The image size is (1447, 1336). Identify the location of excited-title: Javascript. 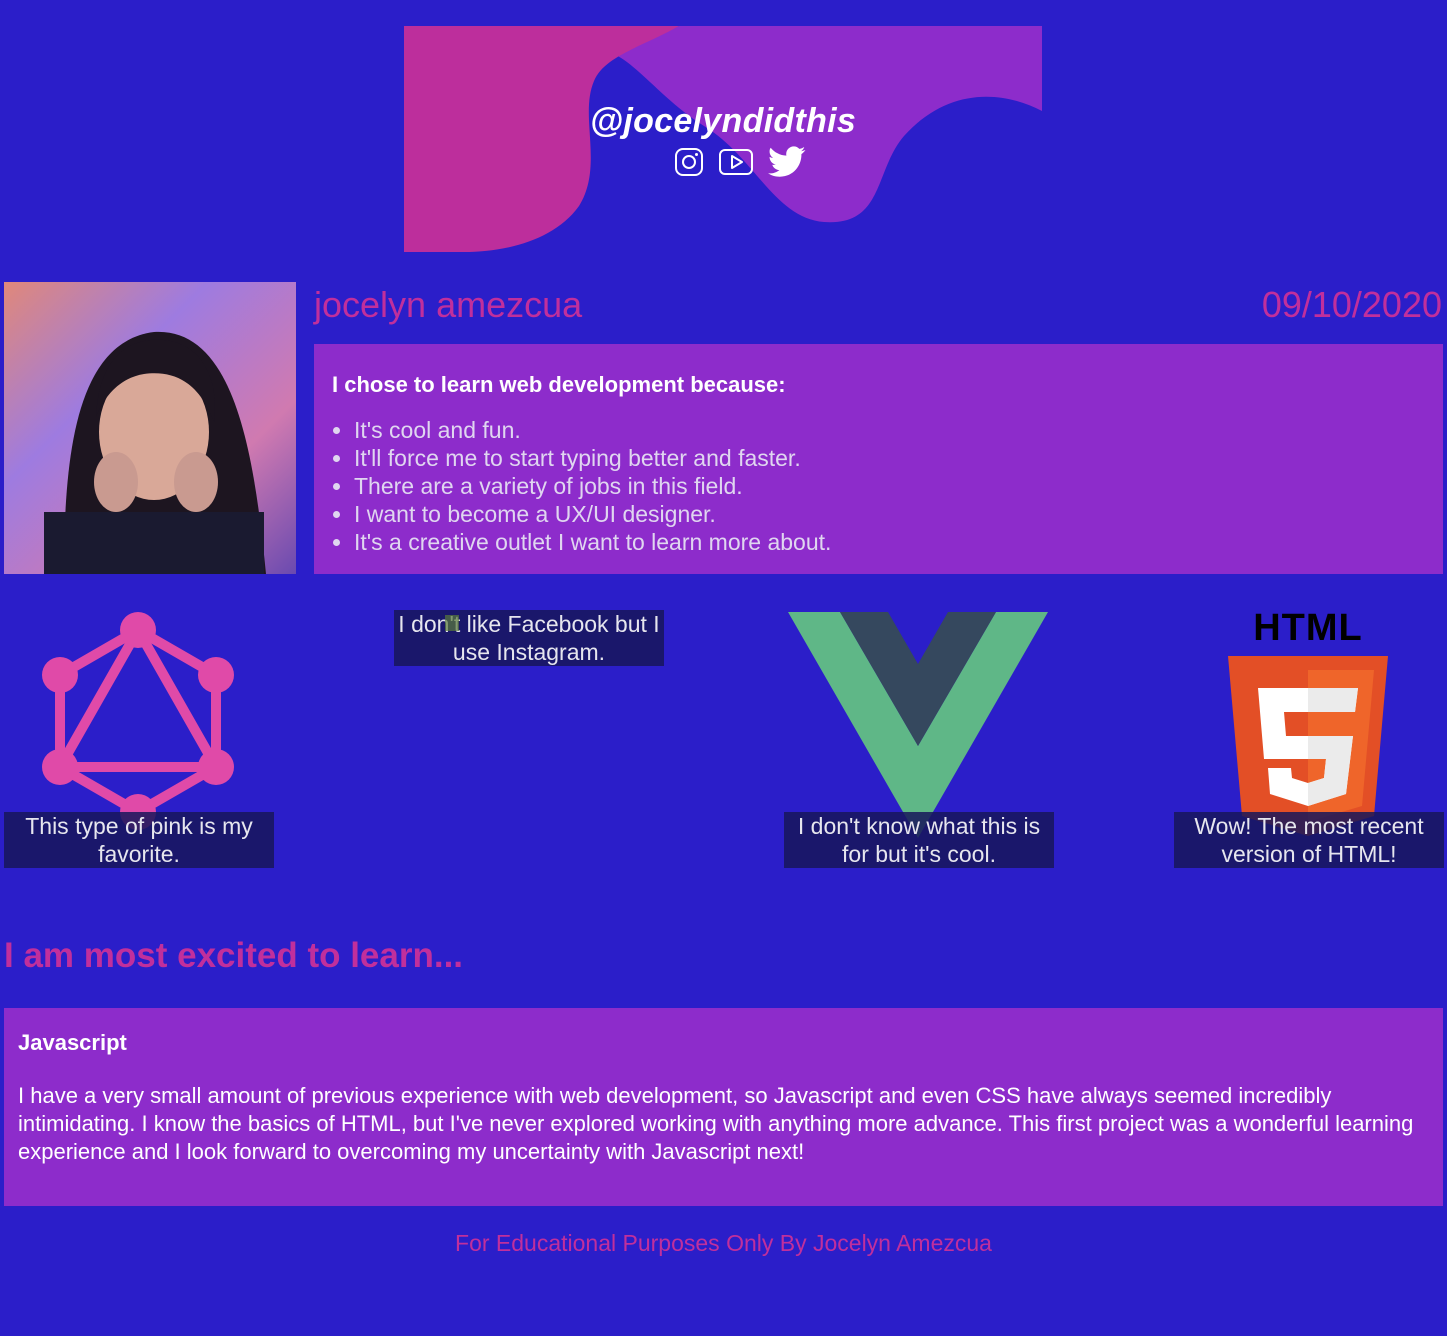
(72, 1042).